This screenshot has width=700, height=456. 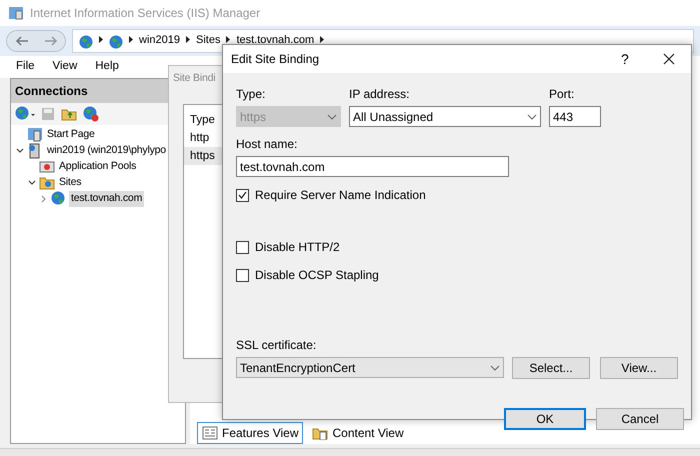 What do you see at coordinates (562, 94) in the screenshot?
I see `field-label: Port:` at bounding box center [562, 94].